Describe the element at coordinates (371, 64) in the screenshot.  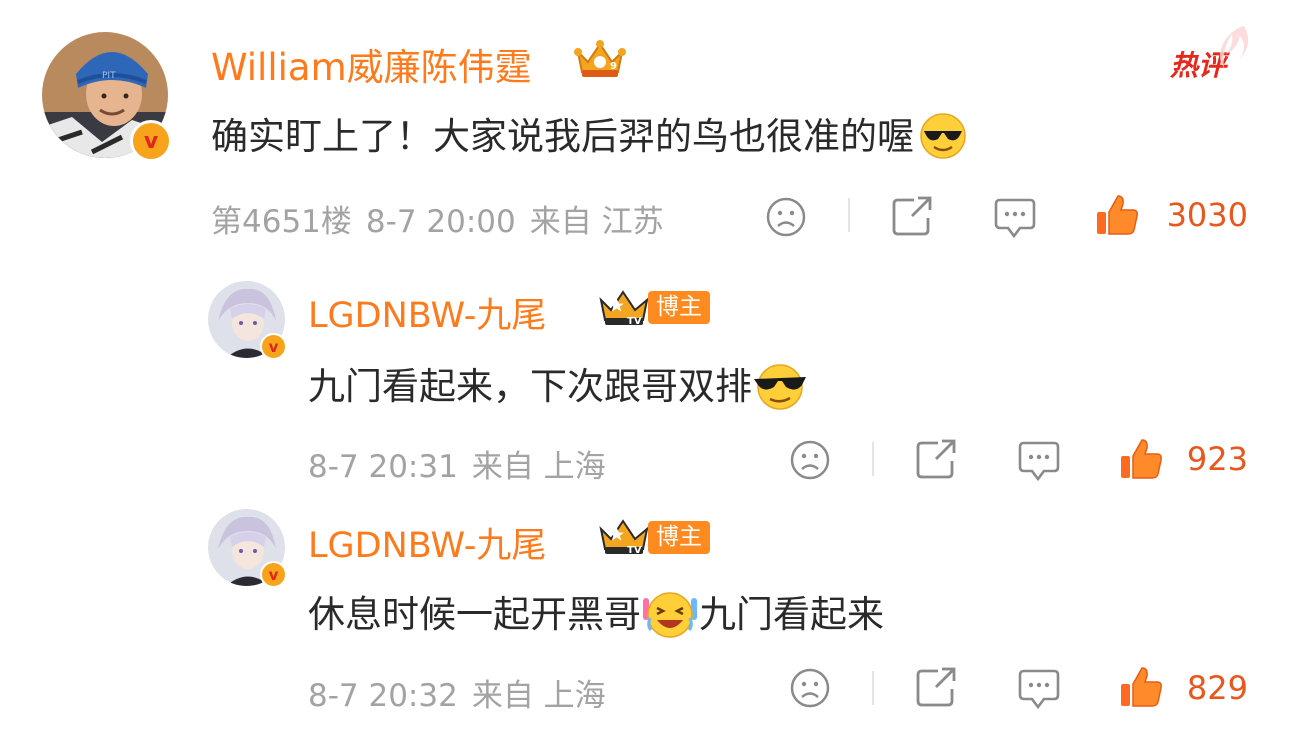
I see `username: William威廉陈伟霆` at that location.